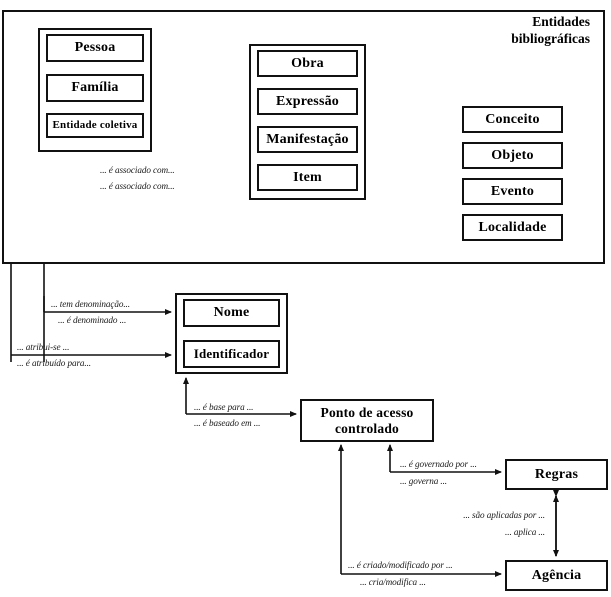 The height and width of the screenshot is (597, 611). I want to click on entity-localidade-label: Localidade, so click(512, 227).